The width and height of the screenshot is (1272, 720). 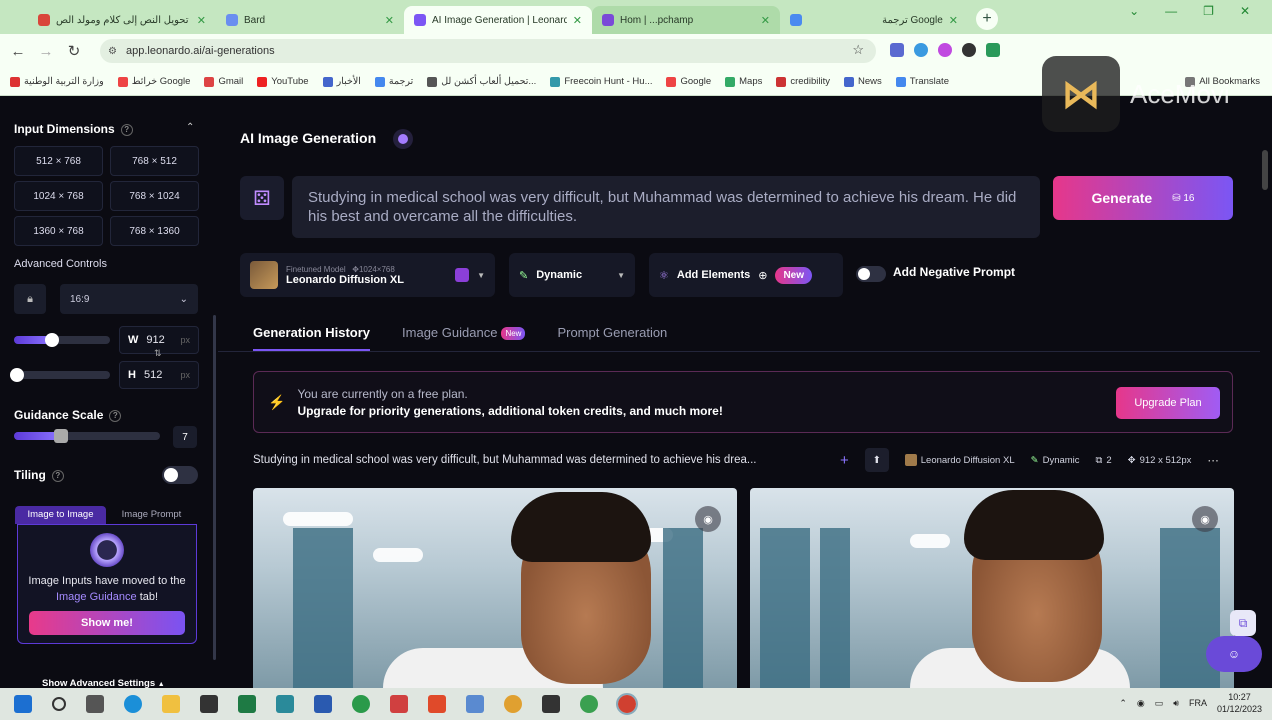 What do you see at coordinates (107, 623) in the screenshot?
I see `show-me-button: Show me!` at bounding box center [107, 623].